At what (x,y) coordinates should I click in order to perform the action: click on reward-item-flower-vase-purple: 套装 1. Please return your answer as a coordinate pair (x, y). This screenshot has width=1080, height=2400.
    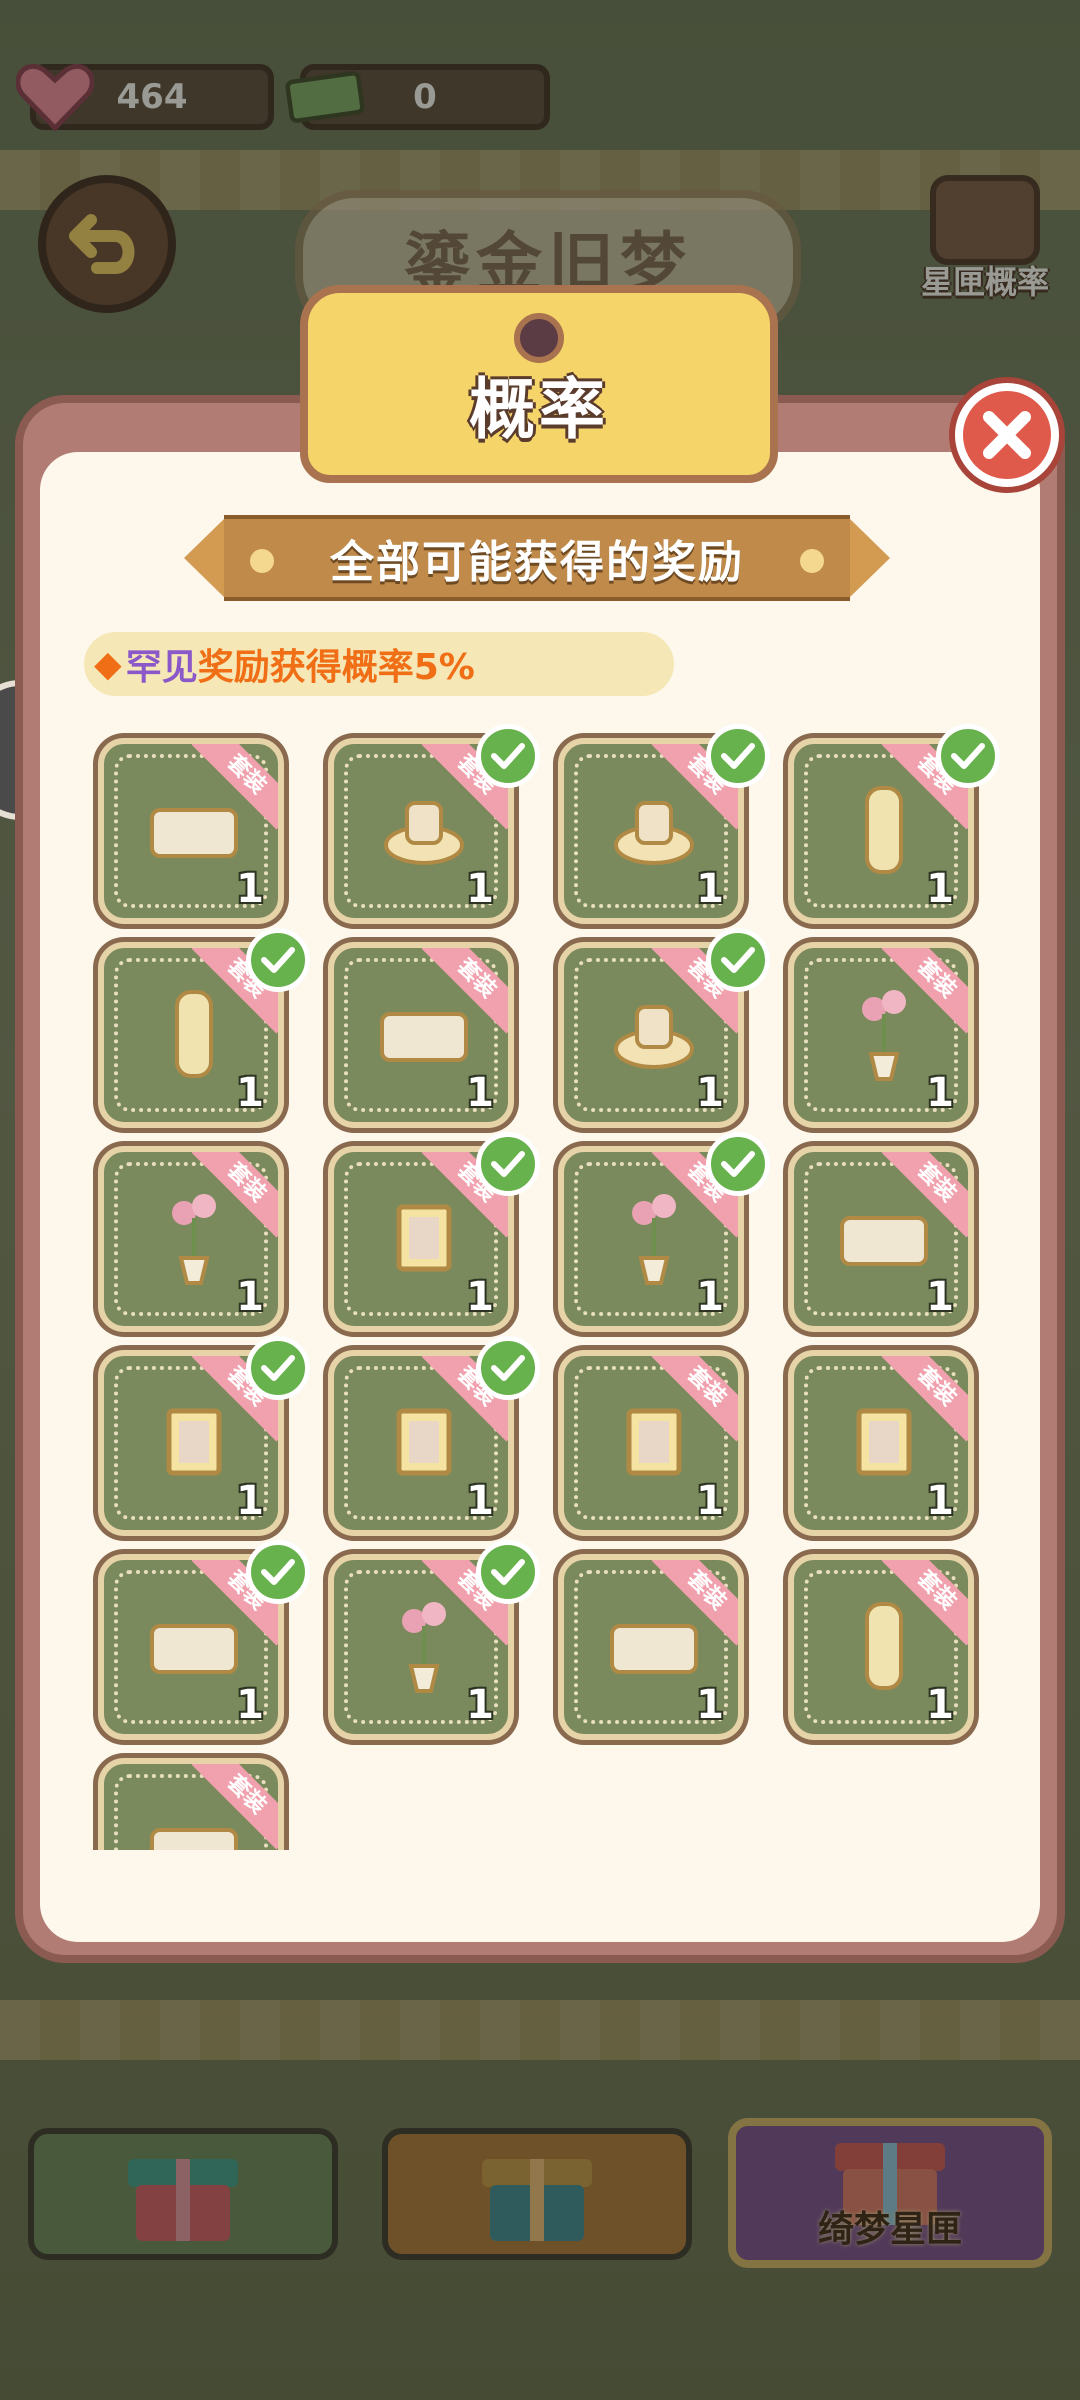
    Looking at the image, I should click on (881, 1035).